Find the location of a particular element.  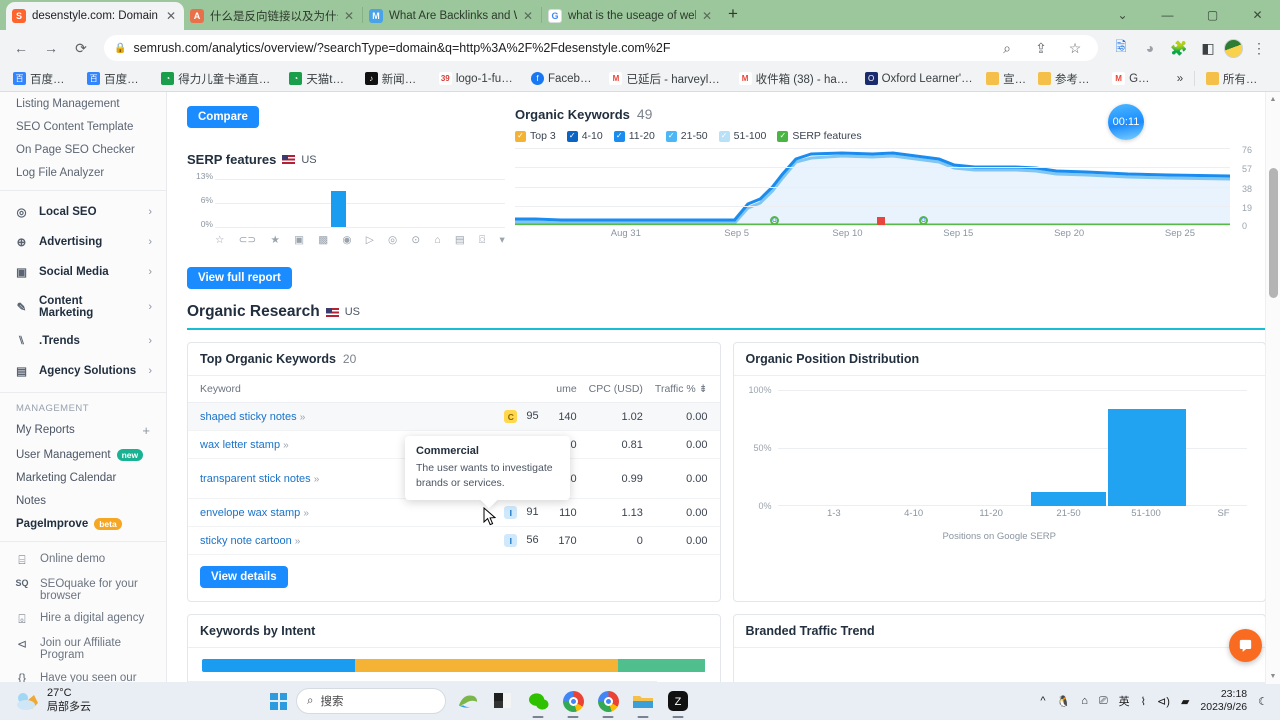

legend-item-serp-features: ✓ SERP features is located at coordinates (819, 136).